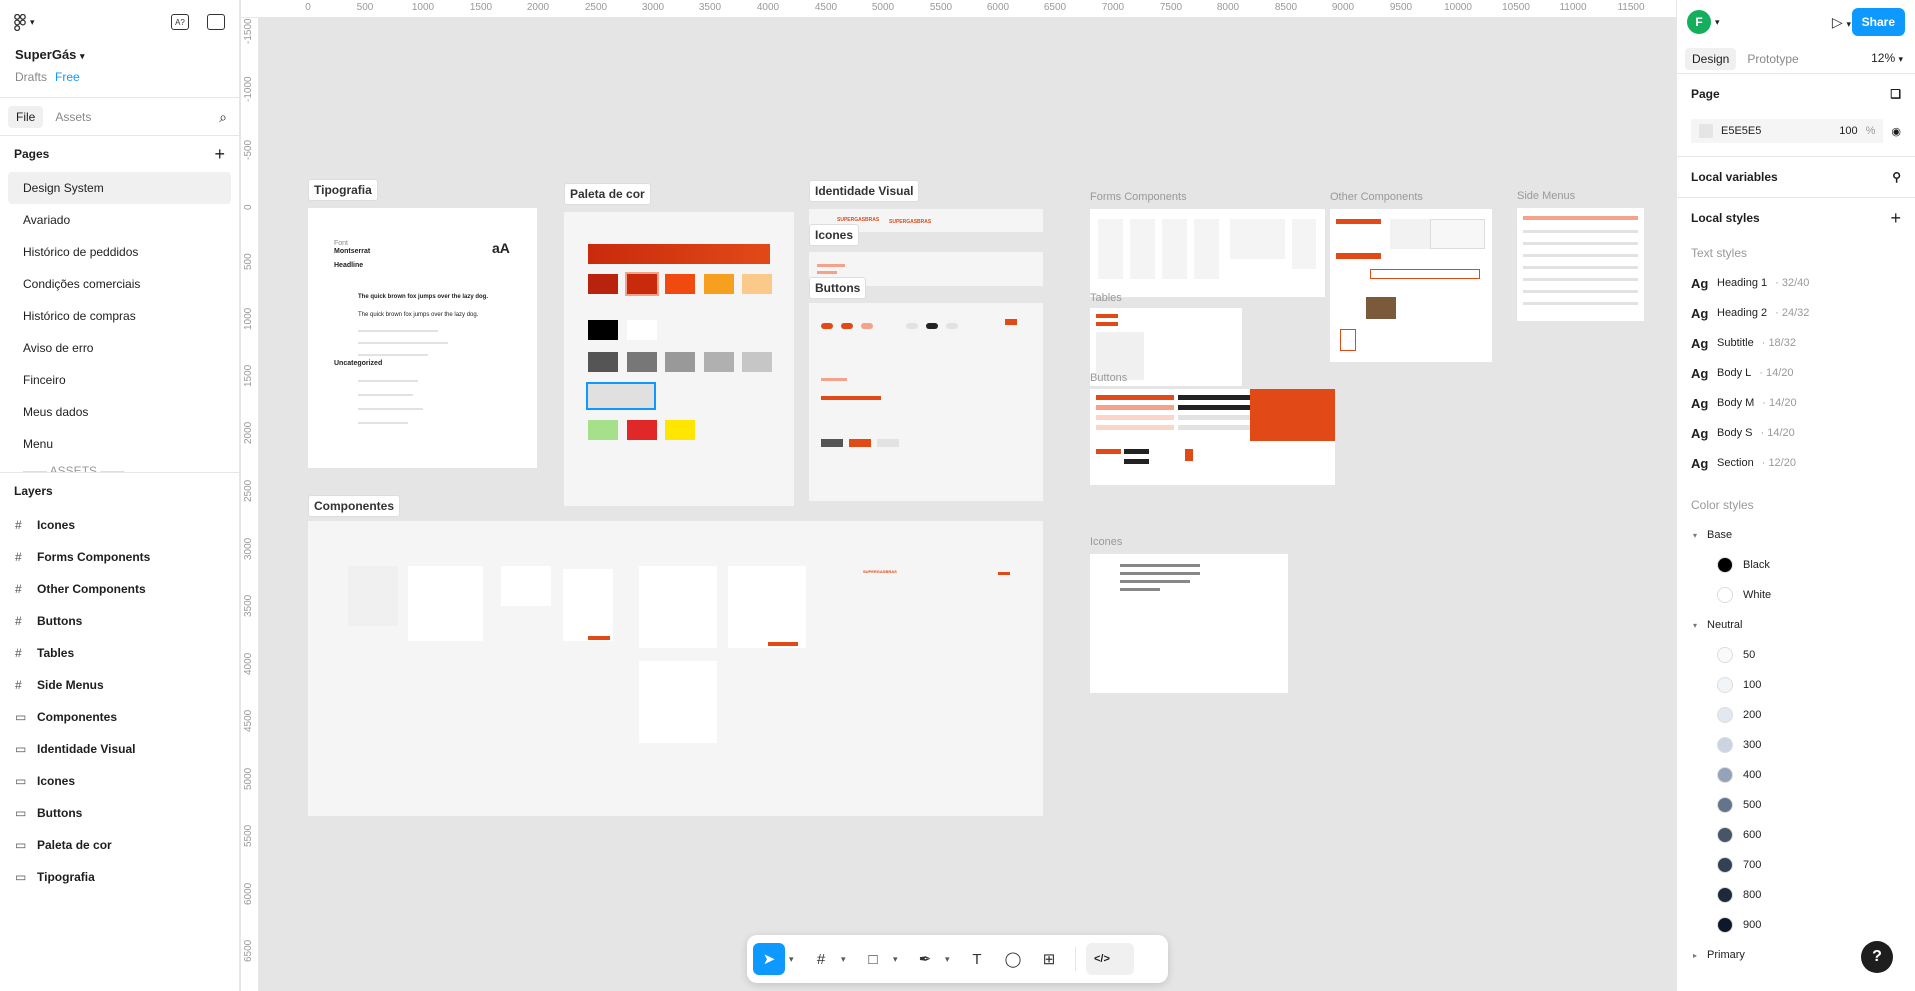  I want to click on frame-label-forms: Forms Components, so click(1138, 197).